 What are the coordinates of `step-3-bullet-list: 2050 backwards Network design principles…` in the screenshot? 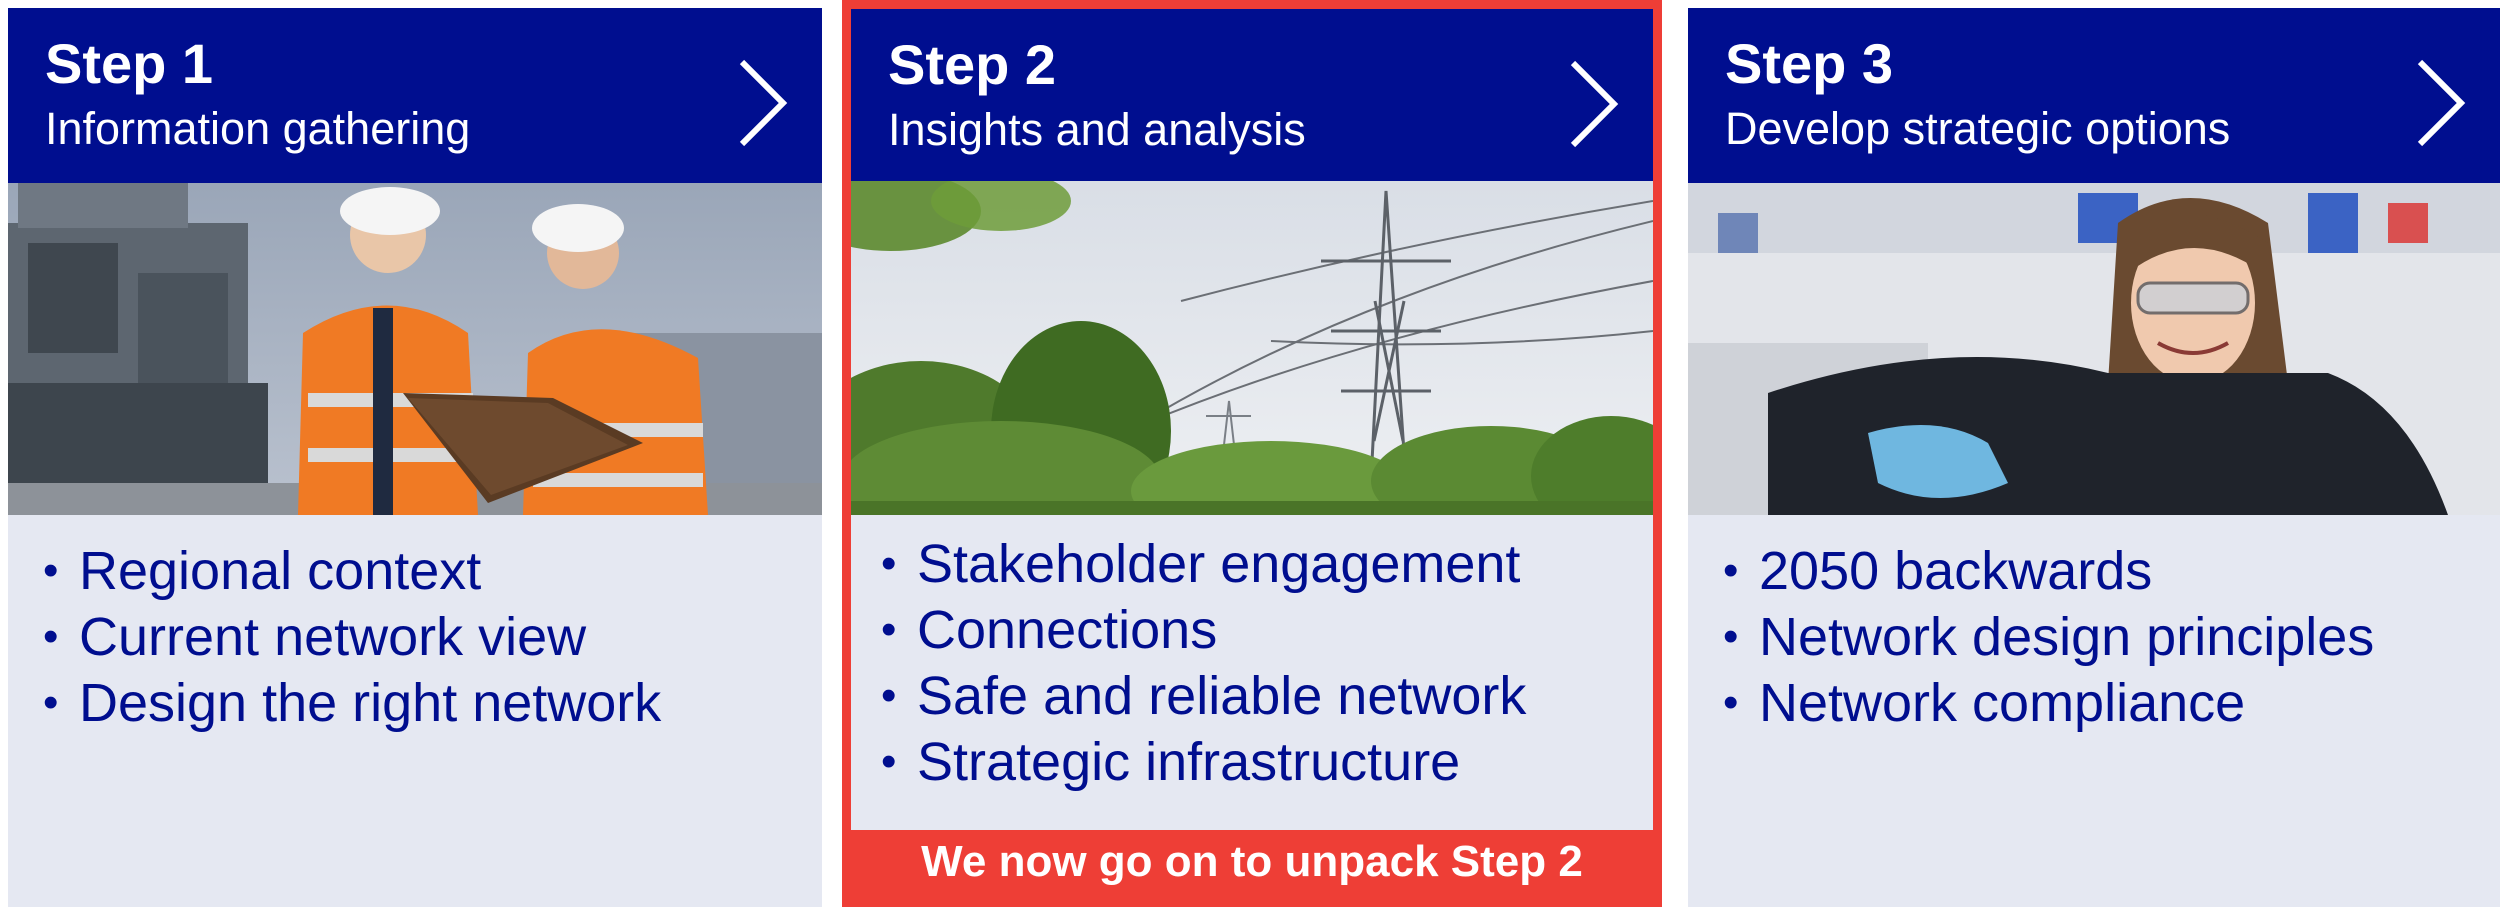 It's located at (2048, 637).